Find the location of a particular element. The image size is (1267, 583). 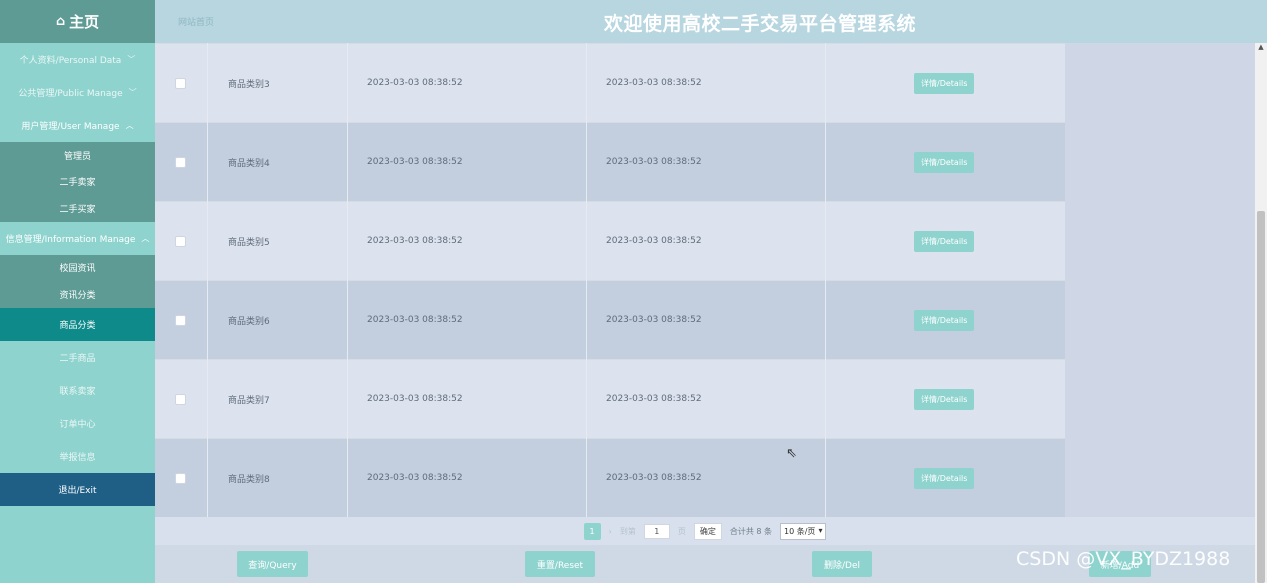

goto-confirm-button: 确定 is located at coordinates (707, 531).